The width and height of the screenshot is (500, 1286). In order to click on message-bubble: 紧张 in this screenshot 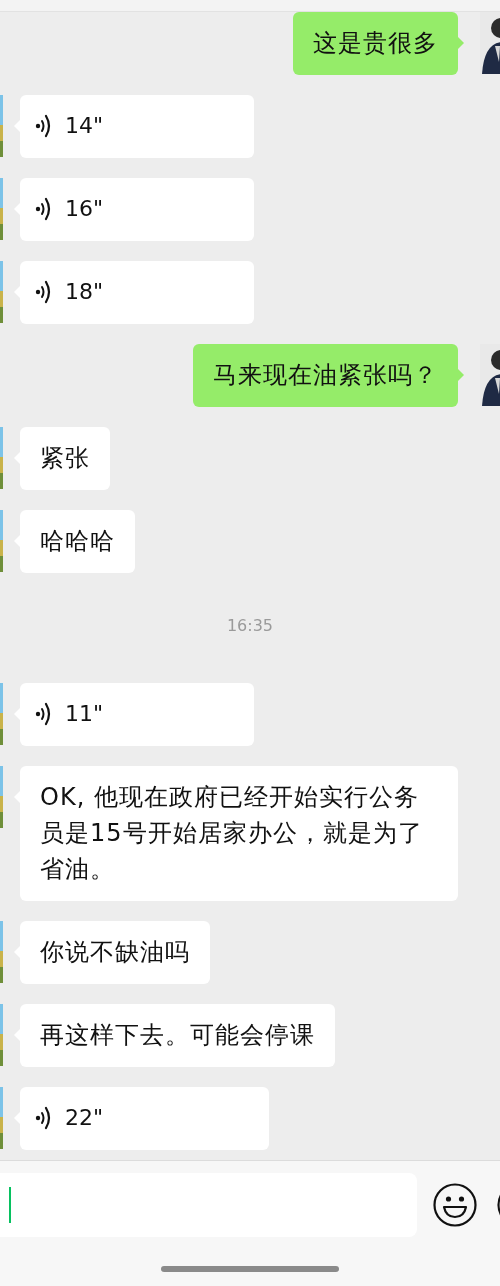, I will do `click(65, 458)`.